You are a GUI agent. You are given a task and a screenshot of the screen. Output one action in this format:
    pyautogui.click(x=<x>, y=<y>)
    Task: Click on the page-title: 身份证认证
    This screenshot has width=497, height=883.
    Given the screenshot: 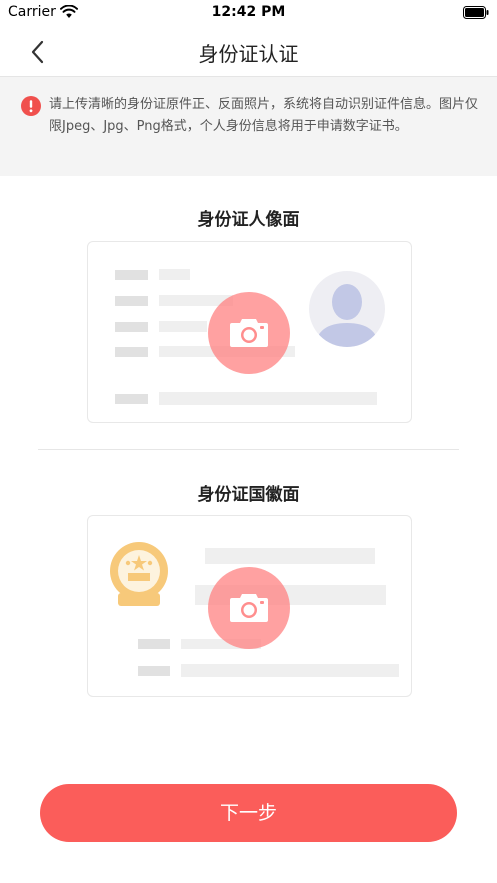 What is the action you would take?
    pyautogui.click(x=248, y=54)
    